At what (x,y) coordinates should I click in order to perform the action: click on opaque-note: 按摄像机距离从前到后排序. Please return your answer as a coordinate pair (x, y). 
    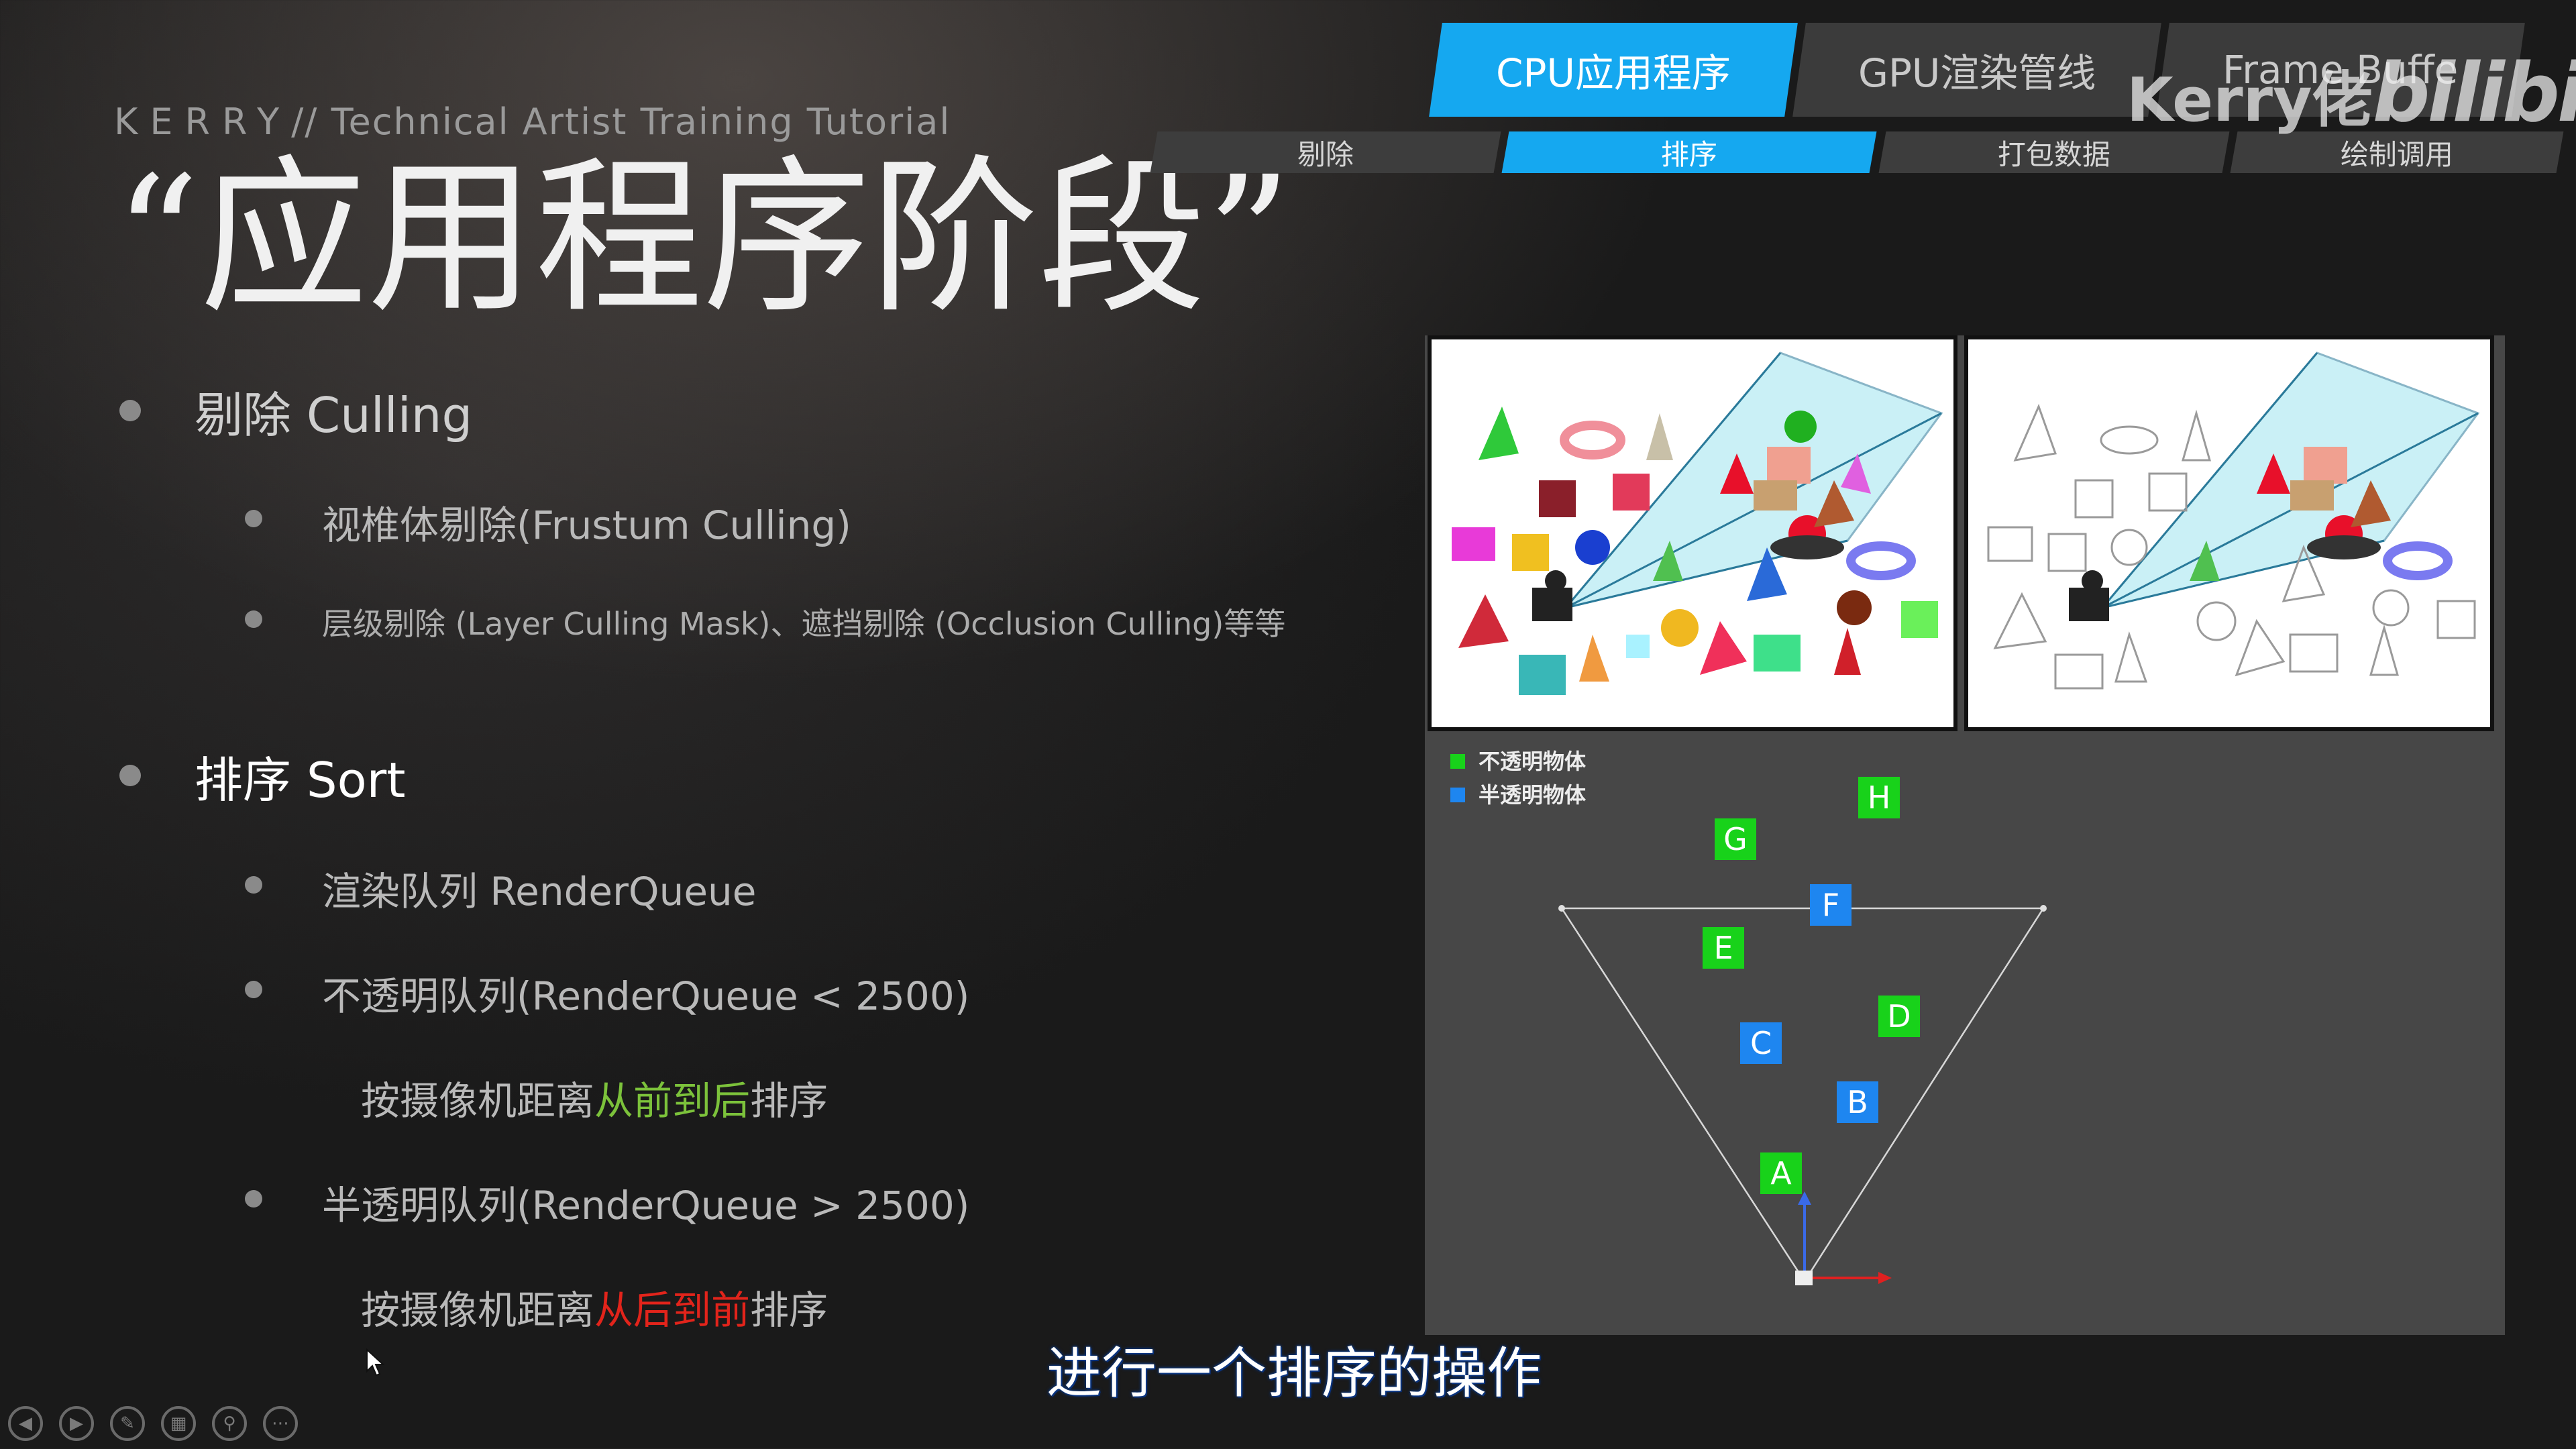
    Looking at the image, I should click on (594, 1097).